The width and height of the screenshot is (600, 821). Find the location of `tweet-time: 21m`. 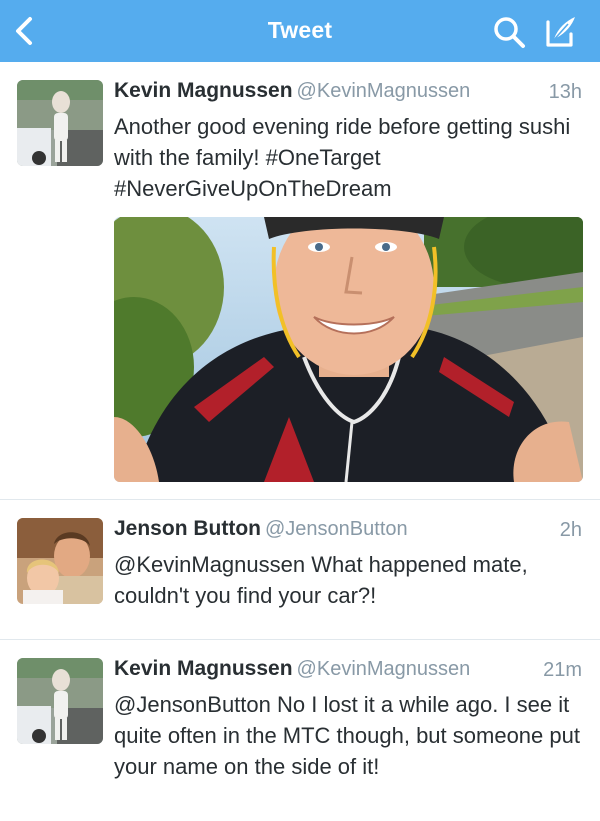

tweet-time: 21m is located at coordinates (562, 670).